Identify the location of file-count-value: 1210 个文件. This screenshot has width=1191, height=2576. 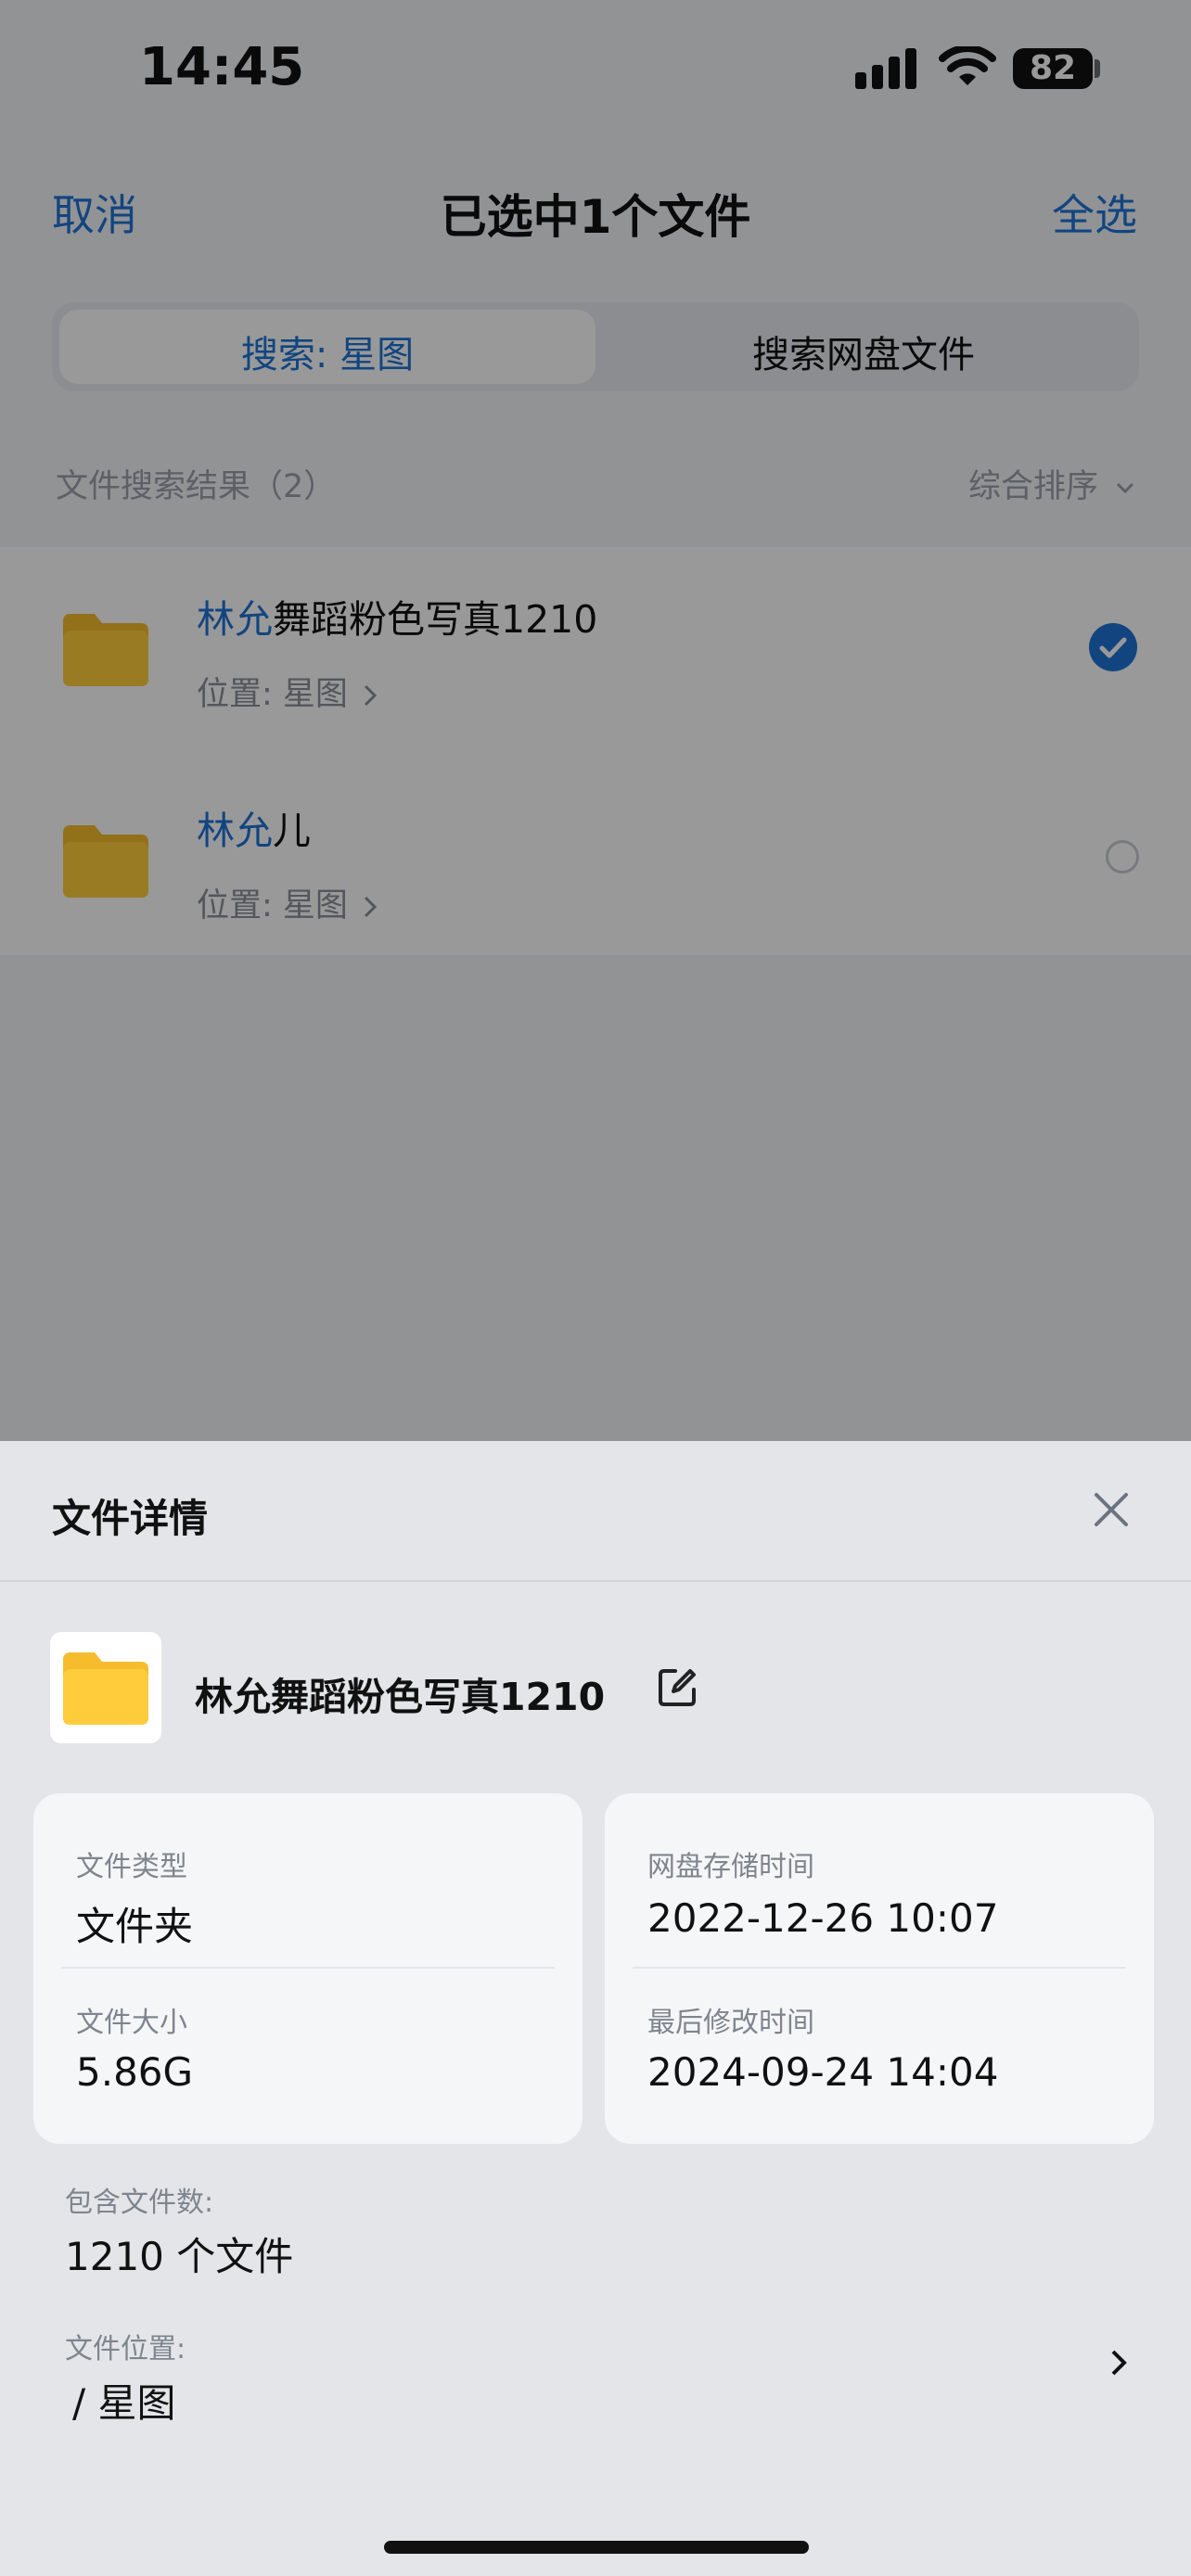
(179, 2257).